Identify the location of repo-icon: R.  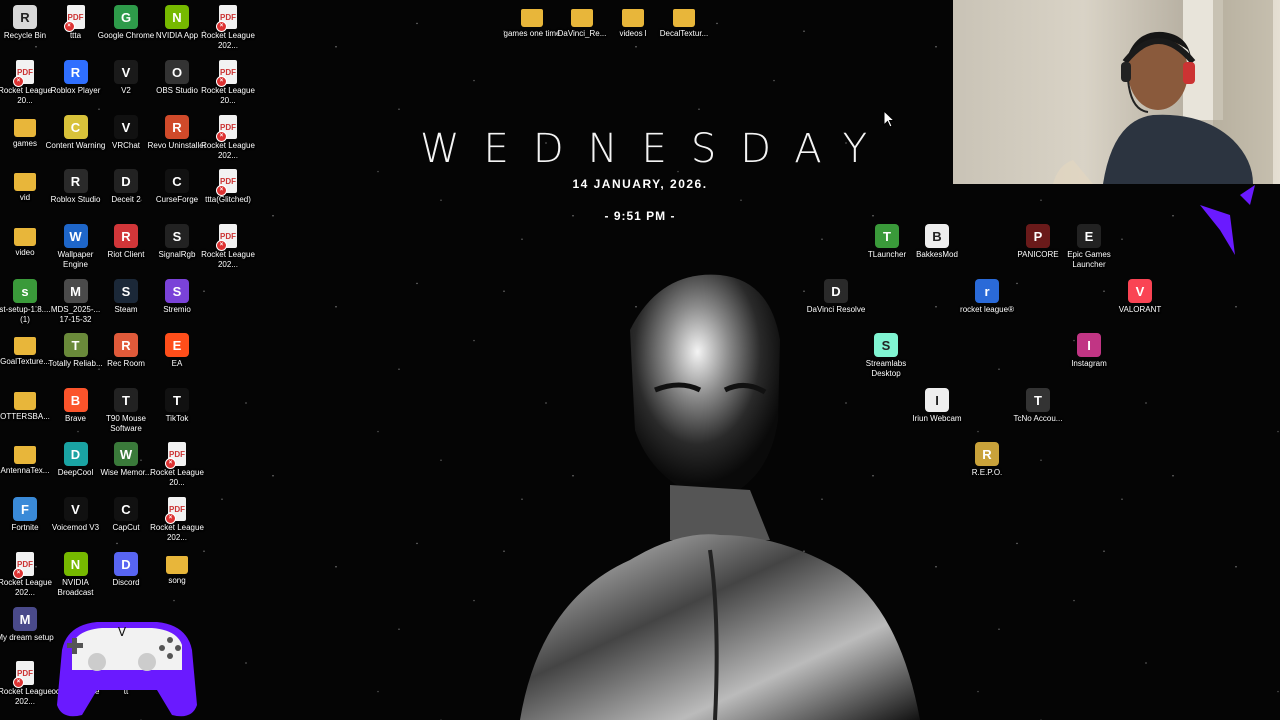
(987, 454).